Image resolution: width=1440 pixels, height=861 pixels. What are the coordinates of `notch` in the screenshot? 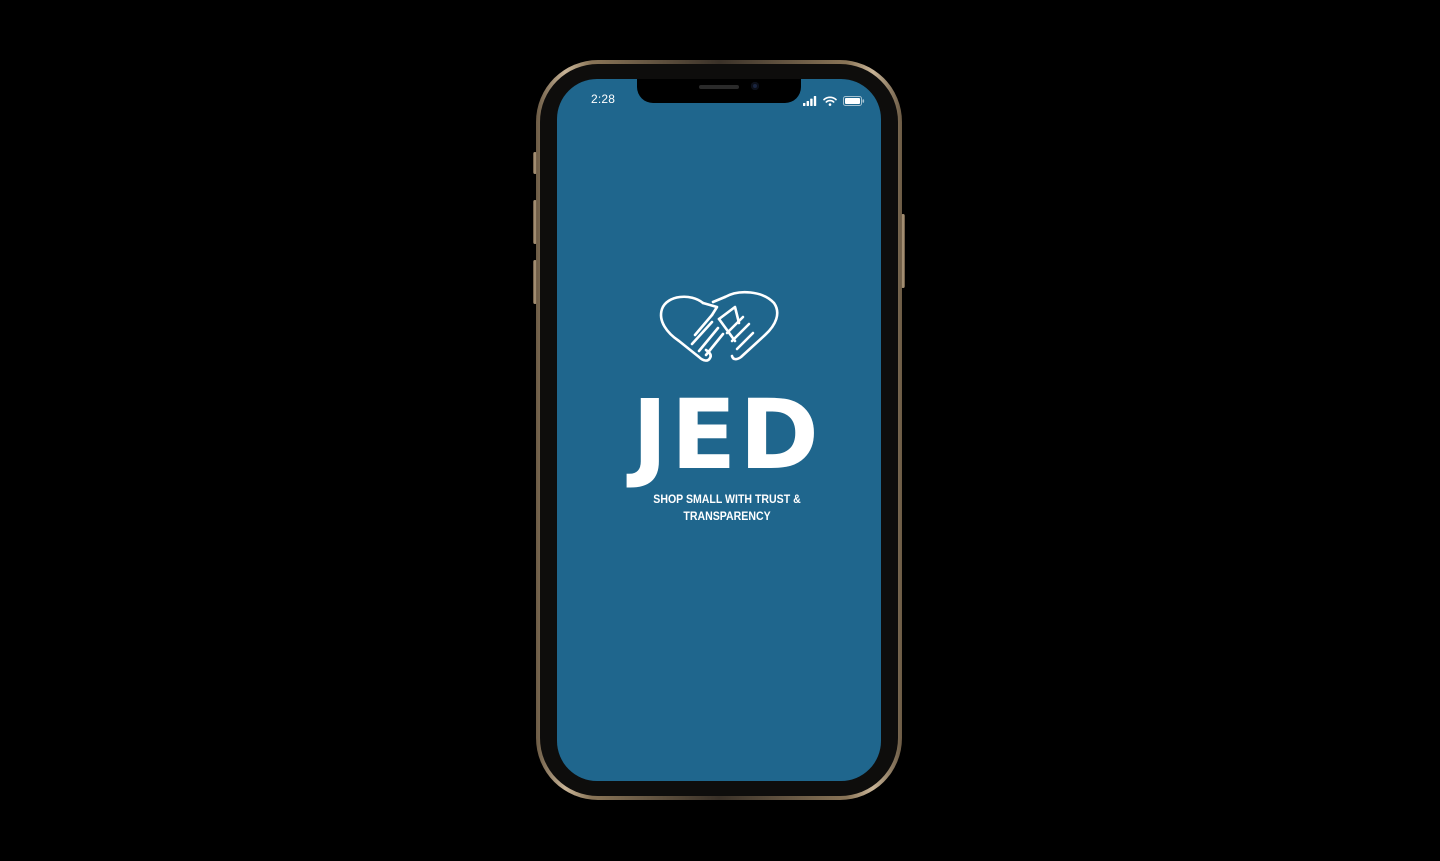 It's located at (719, 91).